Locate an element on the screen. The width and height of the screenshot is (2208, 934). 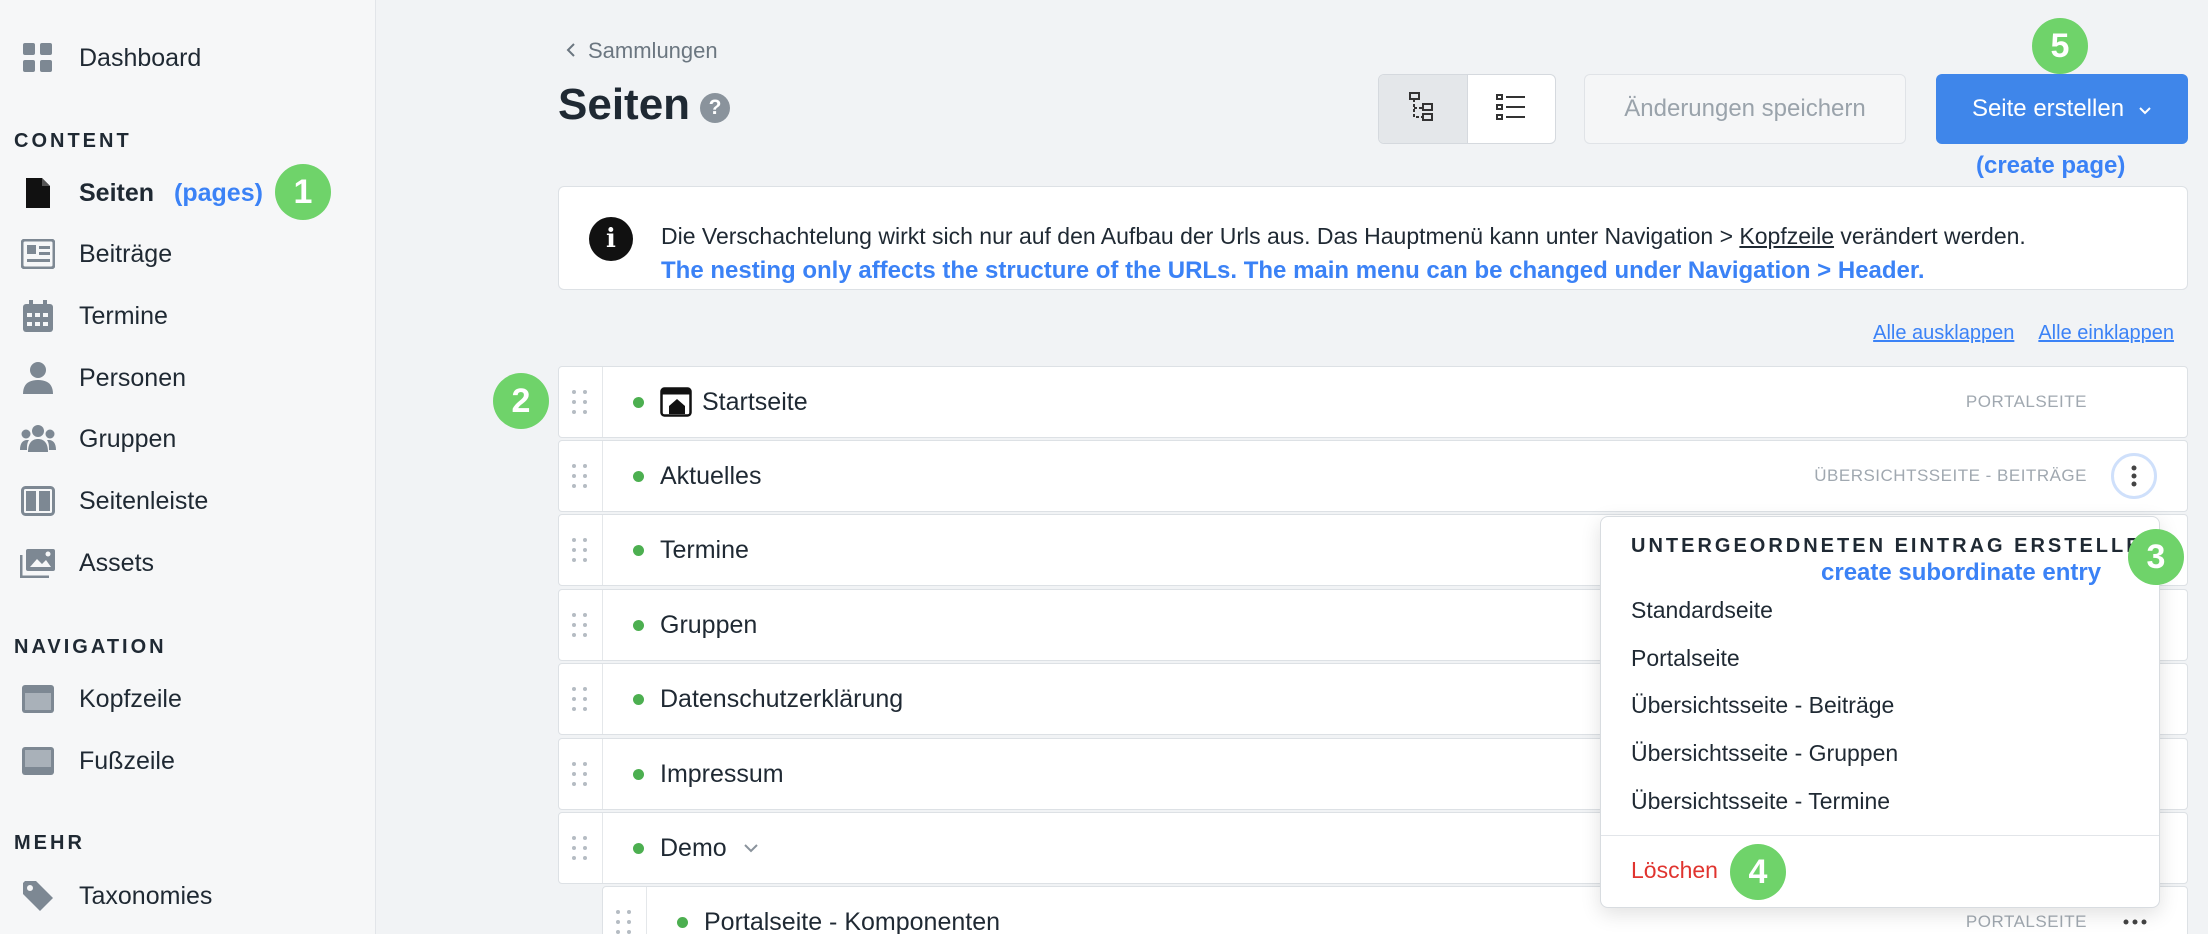
sidebar-item-label: Dashboard is located at coordinates (140, 57).